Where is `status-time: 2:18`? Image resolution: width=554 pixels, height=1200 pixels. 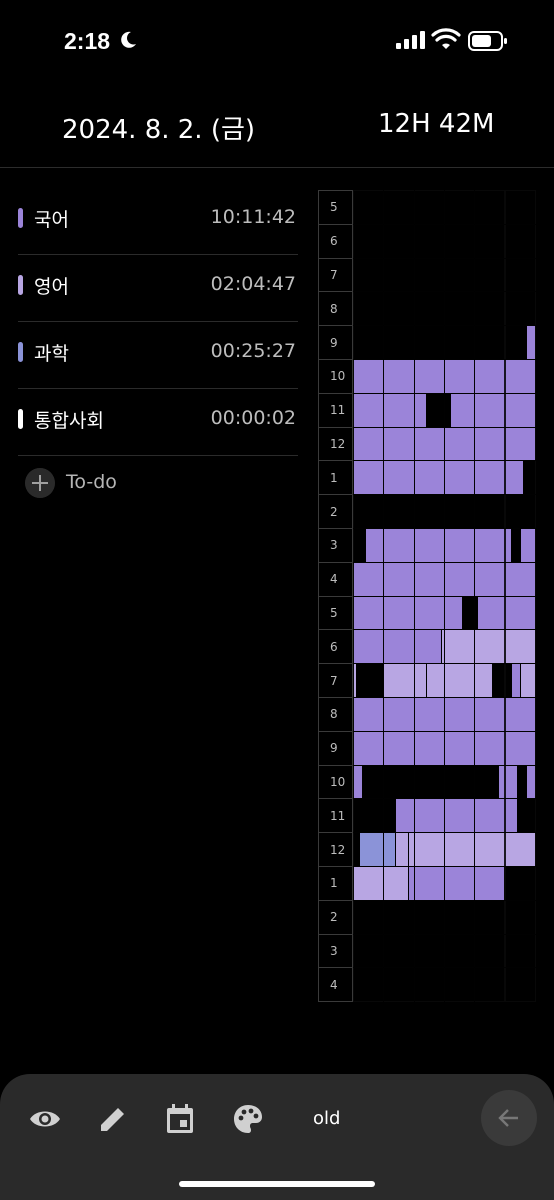 status-time: 2:18 is located at coordinates (87, 41).